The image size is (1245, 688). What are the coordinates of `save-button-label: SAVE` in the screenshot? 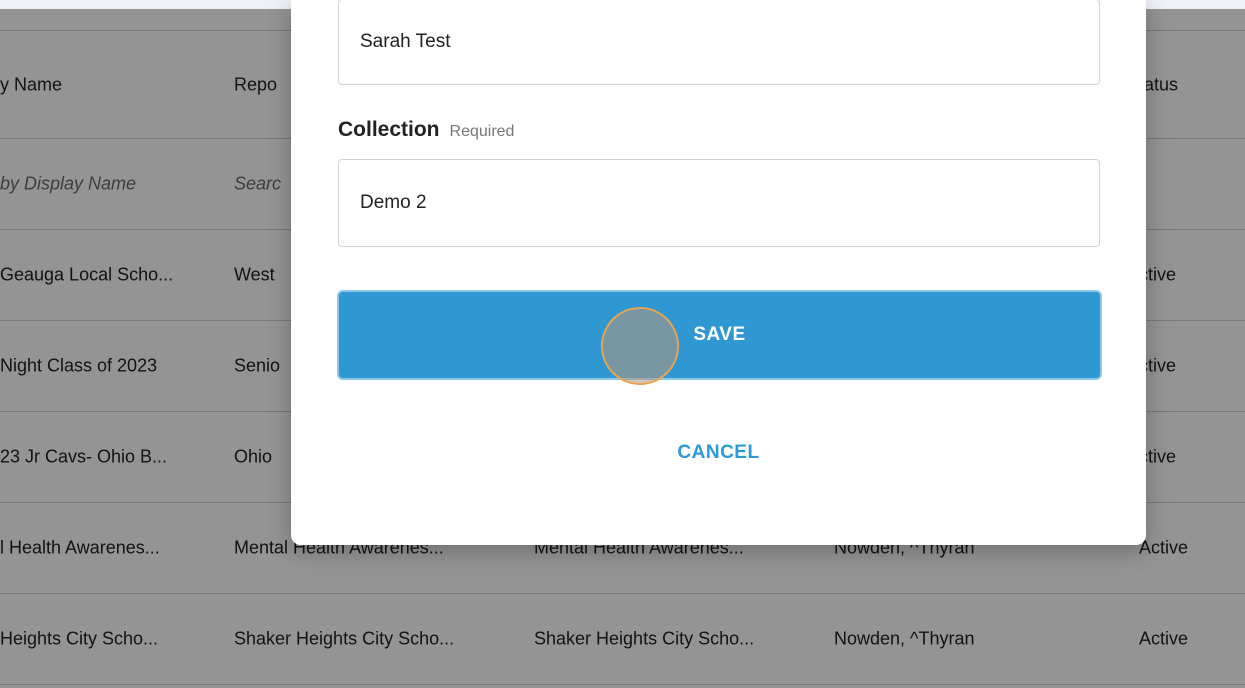 It's located at (719, 334).